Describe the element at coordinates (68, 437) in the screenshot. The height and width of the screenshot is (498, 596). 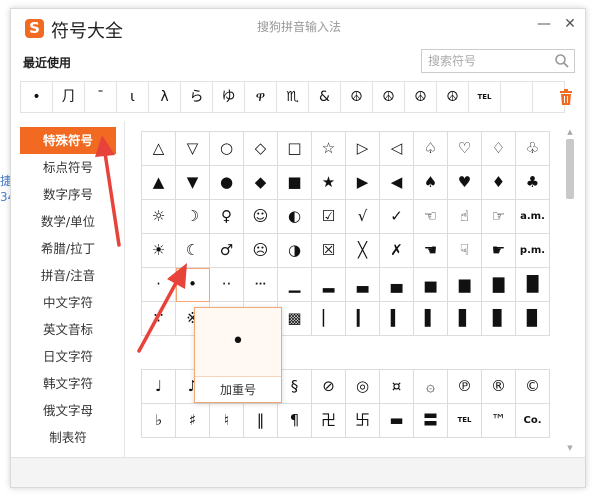
I see `category-item: 制表符` at that location.